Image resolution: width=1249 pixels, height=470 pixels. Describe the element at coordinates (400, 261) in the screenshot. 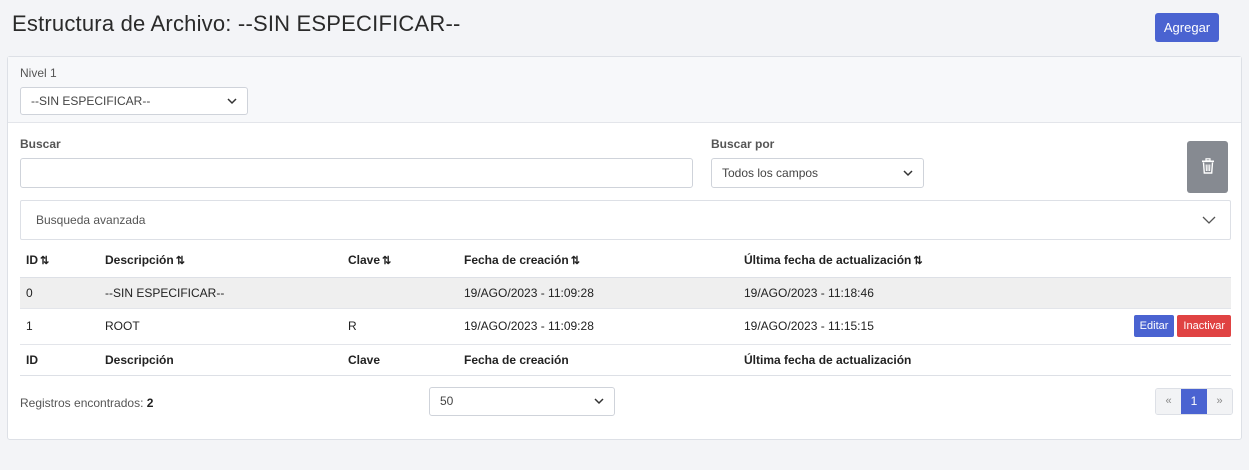

I see `col-header-clave: Clave ⇅` at that location.